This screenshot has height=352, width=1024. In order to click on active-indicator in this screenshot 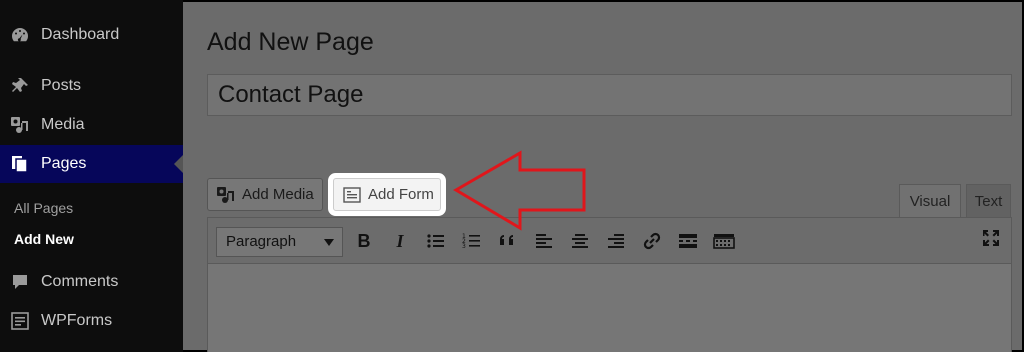, I will do `click(178, 164)`.